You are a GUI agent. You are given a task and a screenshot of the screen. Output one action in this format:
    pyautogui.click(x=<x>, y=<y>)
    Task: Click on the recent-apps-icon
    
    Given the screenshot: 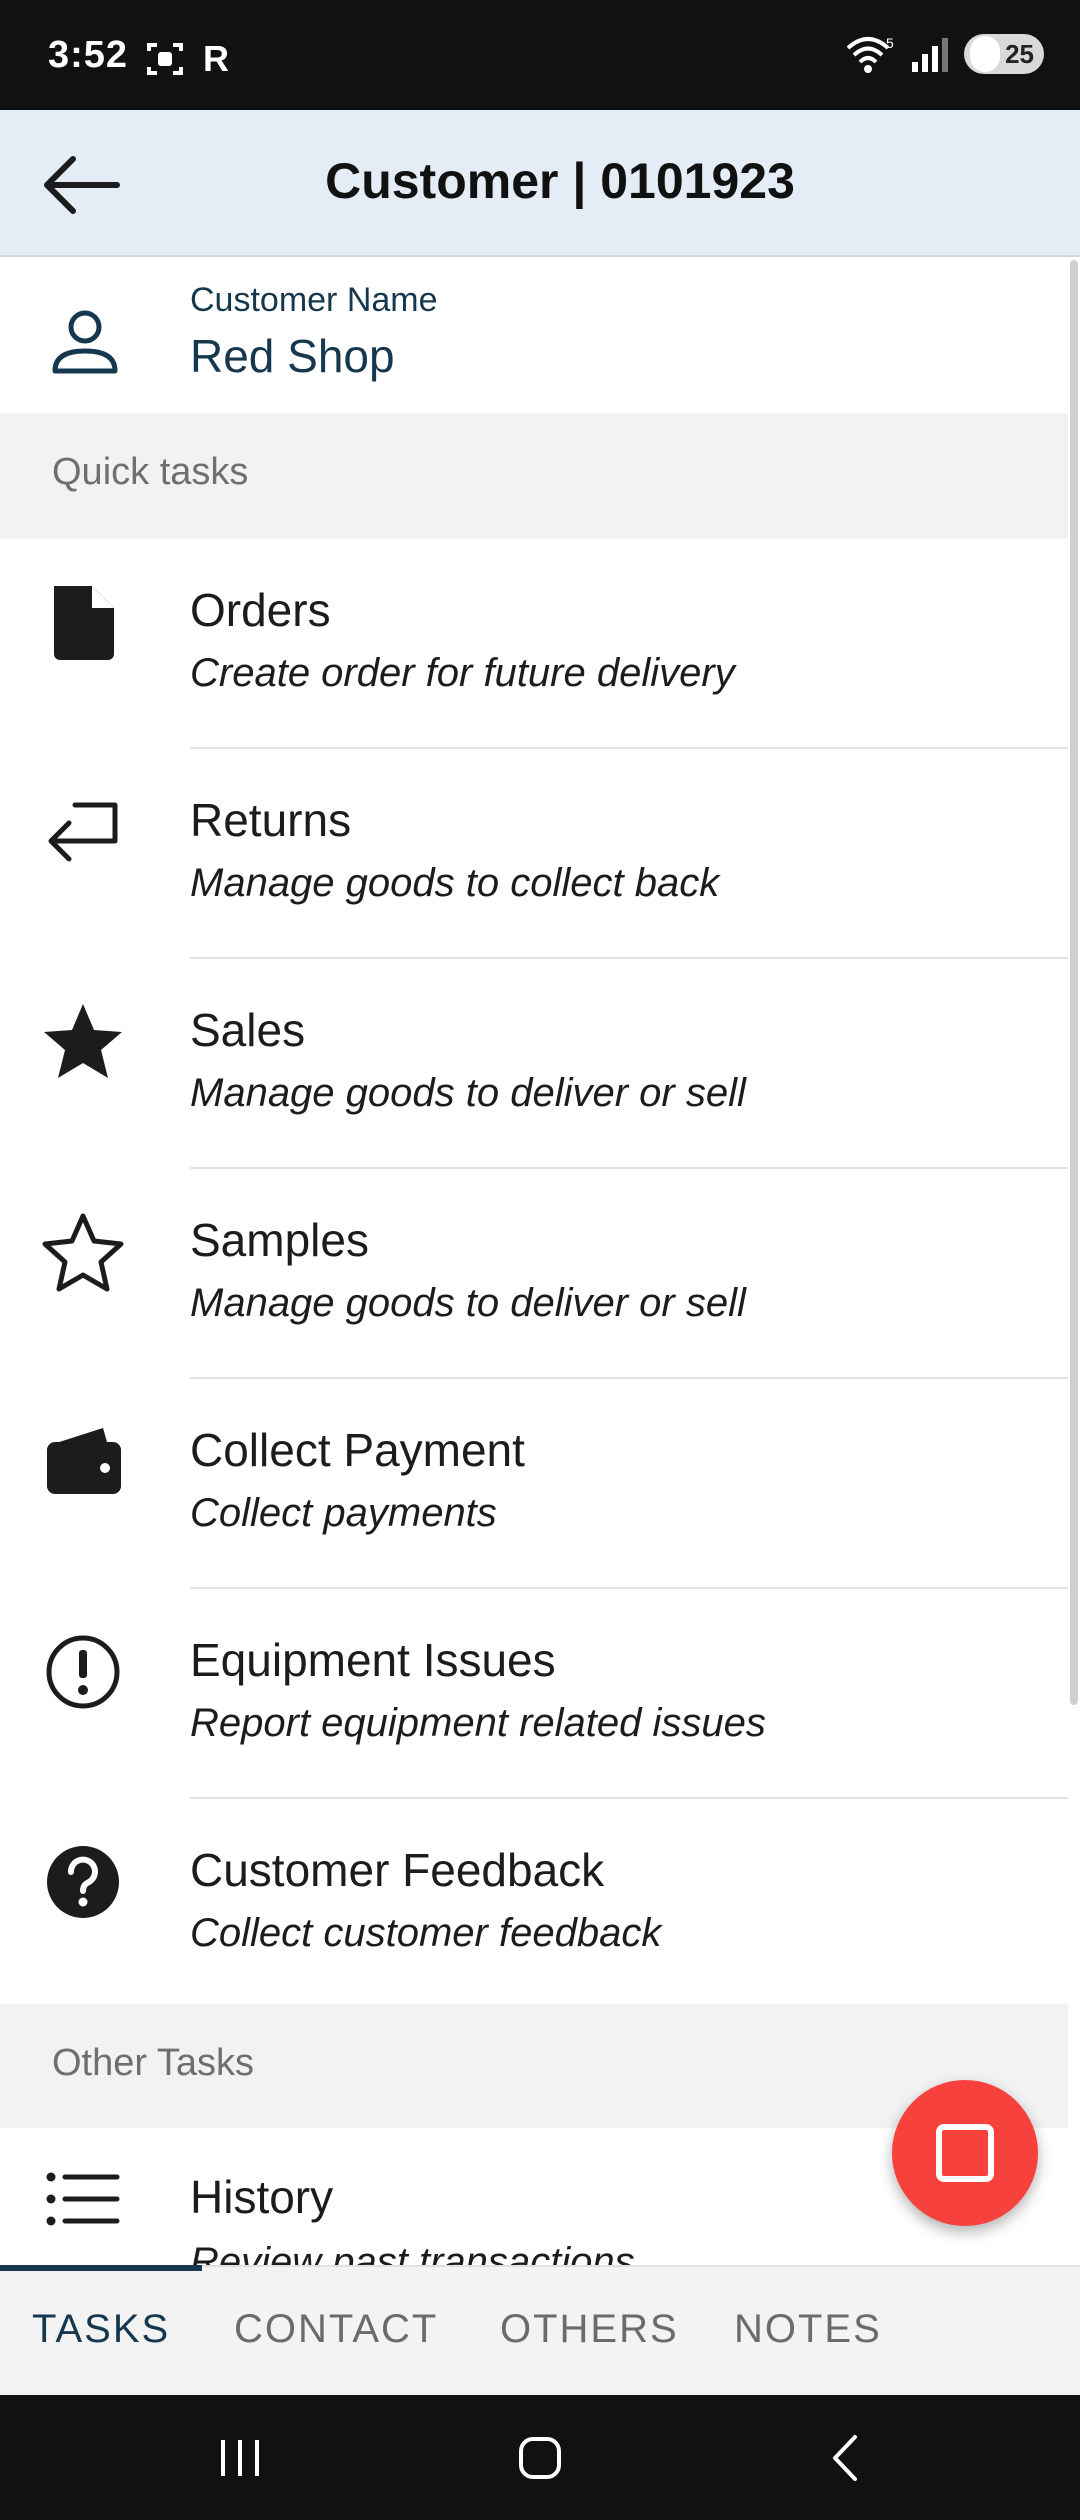 What is the action you would take?
    pyautogui.click(x=240, y=2458)
    